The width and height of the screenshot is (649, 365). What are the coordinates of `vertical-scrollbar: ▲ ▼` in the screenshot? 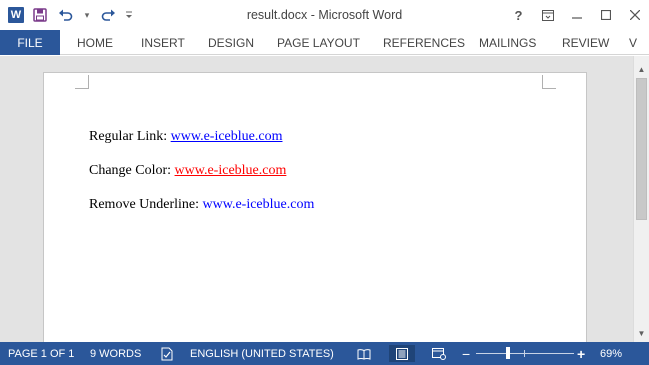 It's located at (641, 199).